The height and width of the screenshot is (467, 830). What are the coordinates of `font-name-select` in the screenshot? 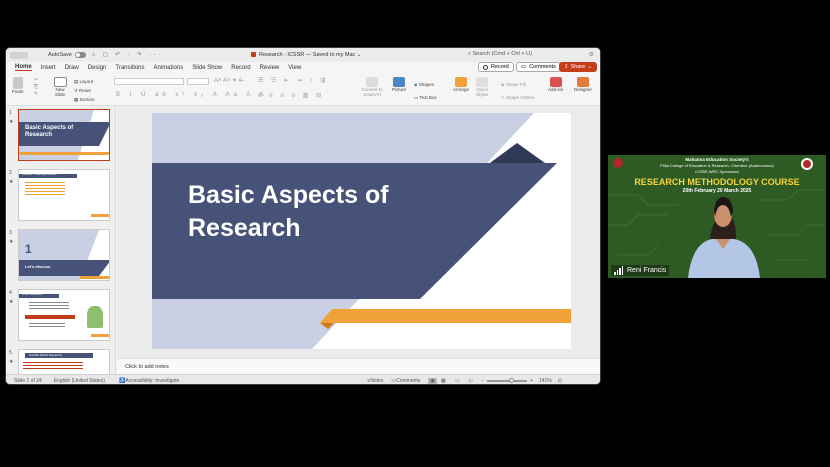 It's located at (149, 81).